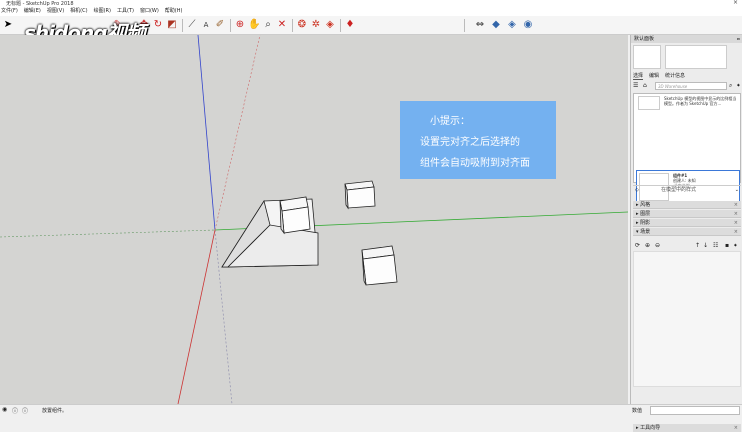 This screenshot has height=432, width=742. I want to click on axes-icon: ⇔, so click(480, 25).